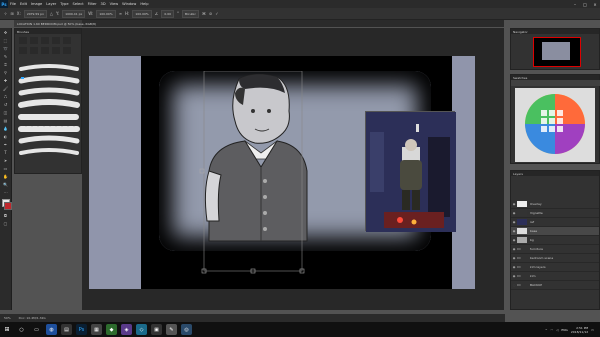 This screenshot has width=600, height=337. Describe the element at coordinates (5, 64) in the screenshot. I see `crop-tool-icon: ⌗` at that location.